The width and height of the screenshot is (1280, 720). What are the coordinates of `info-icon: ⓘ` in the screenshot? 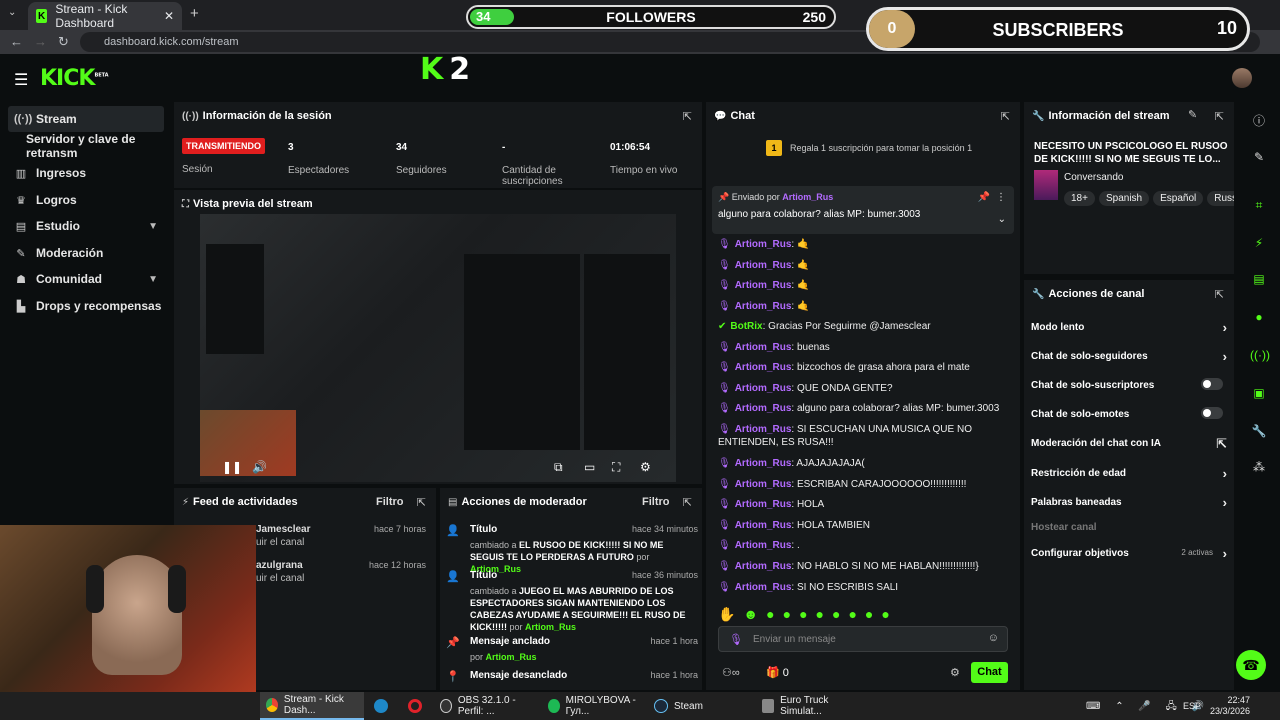 It's located at (1259, 120).